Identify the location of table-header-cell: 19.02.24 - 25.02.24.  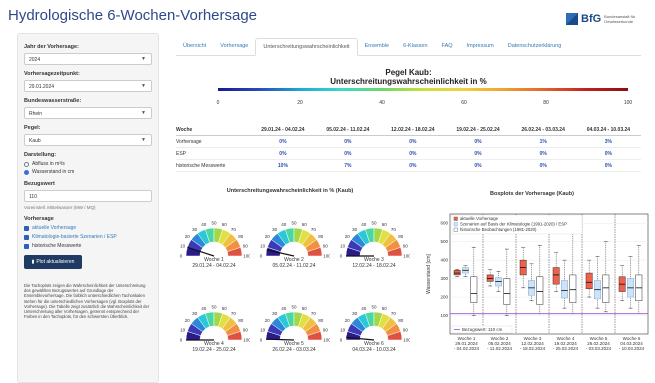
(478, 130).